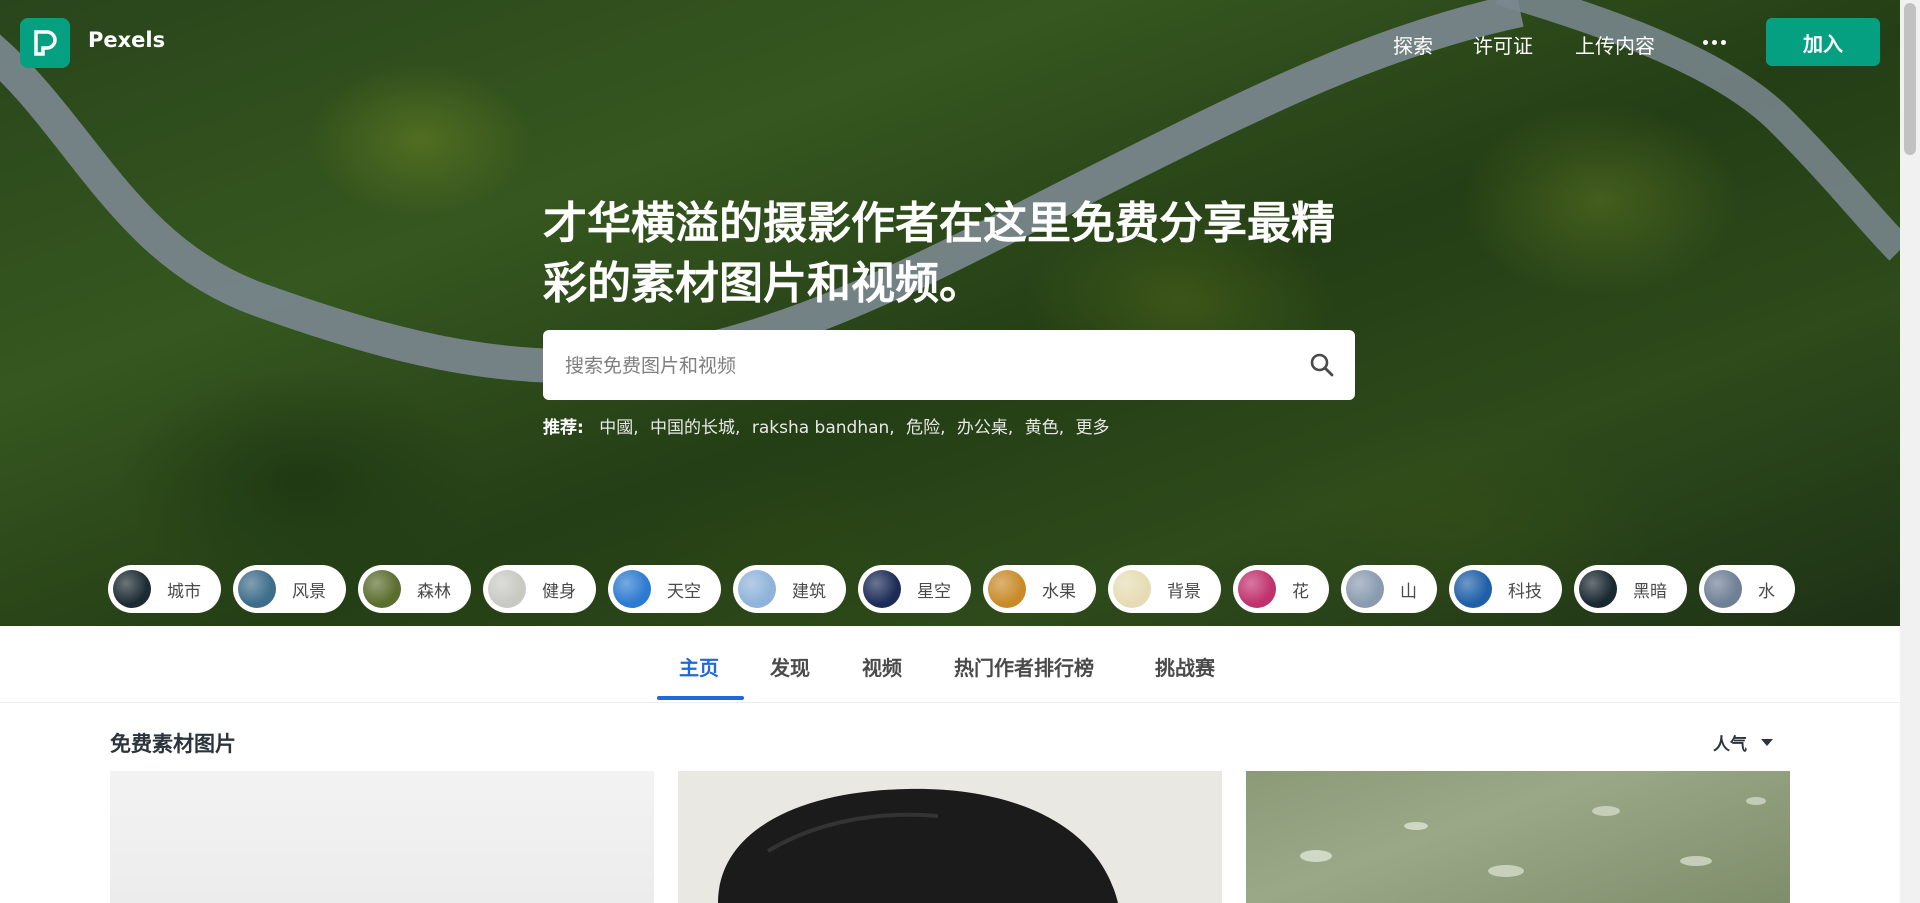  What do you see at coordinates (1503, 44) in the screenshot?
I see `nav-license: 许可证` at bounding box center [1503, 44].